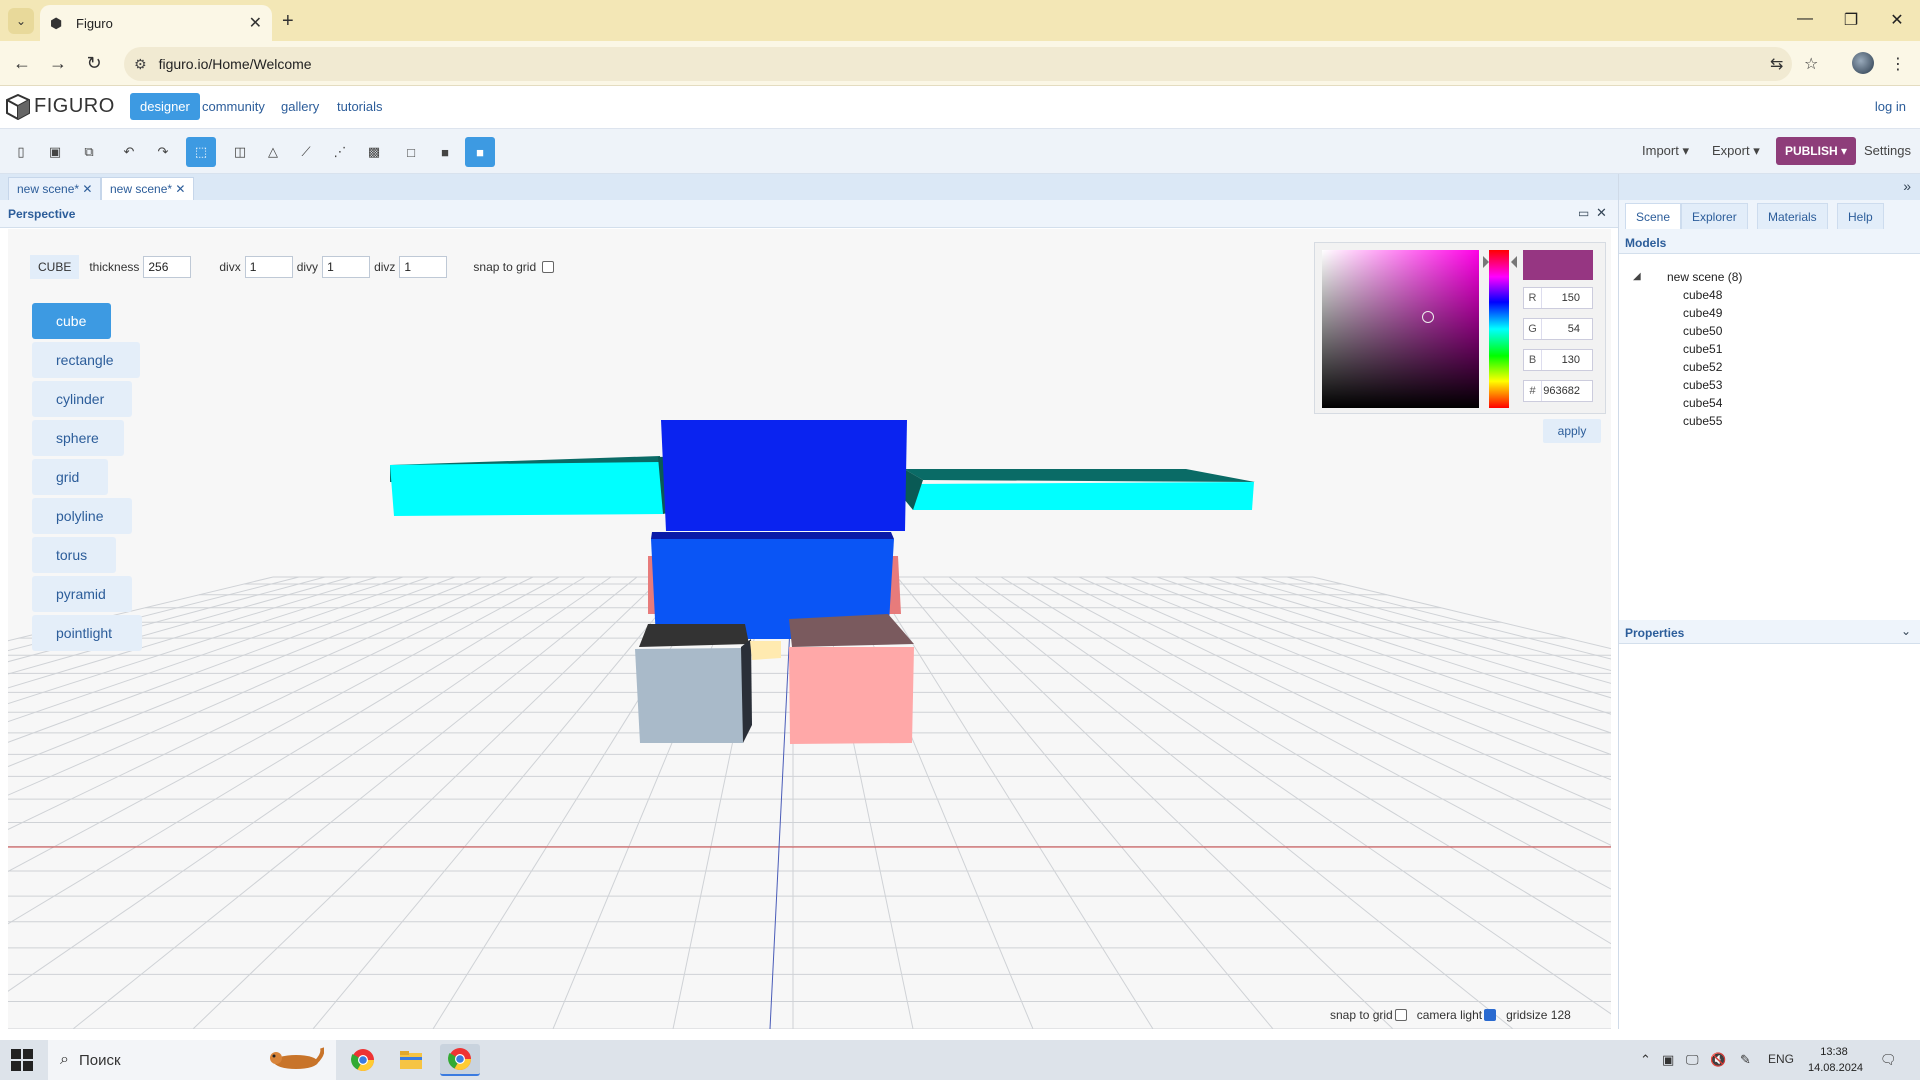 The height and width of the screenshot is (1080, 1920). What do you see at coordinates (82, 399) in the screenshot?
I see `primitive-cylinder: cylinder` at bounding box center [82, 399].